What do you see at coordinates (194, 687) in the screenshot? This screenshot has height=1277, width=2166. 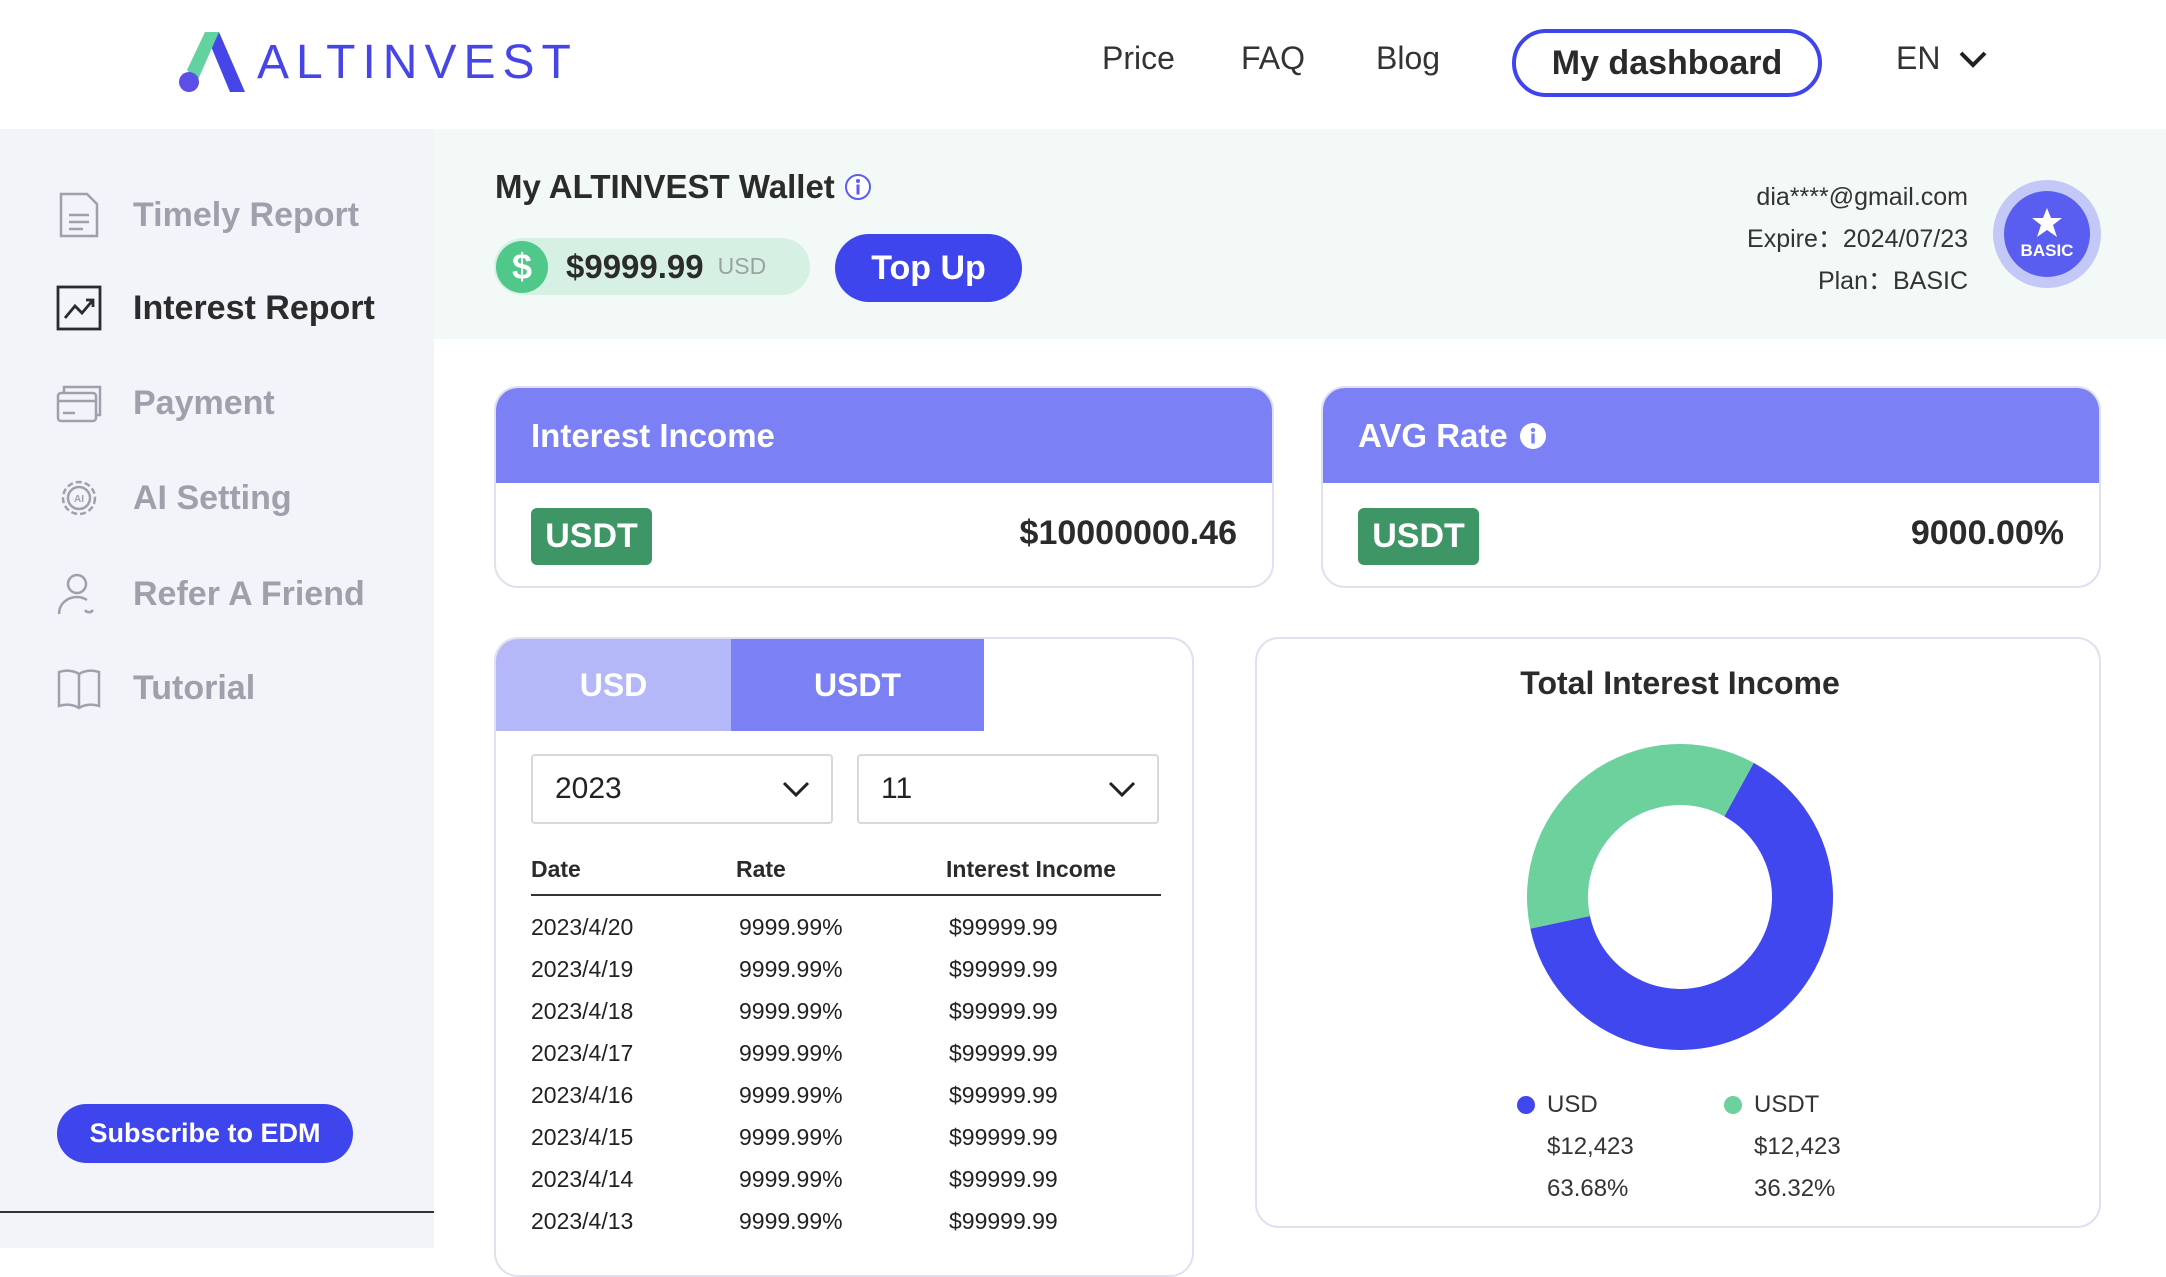 I see `sidebar-item-label: Tutorial` at bounding box center [194, 687].